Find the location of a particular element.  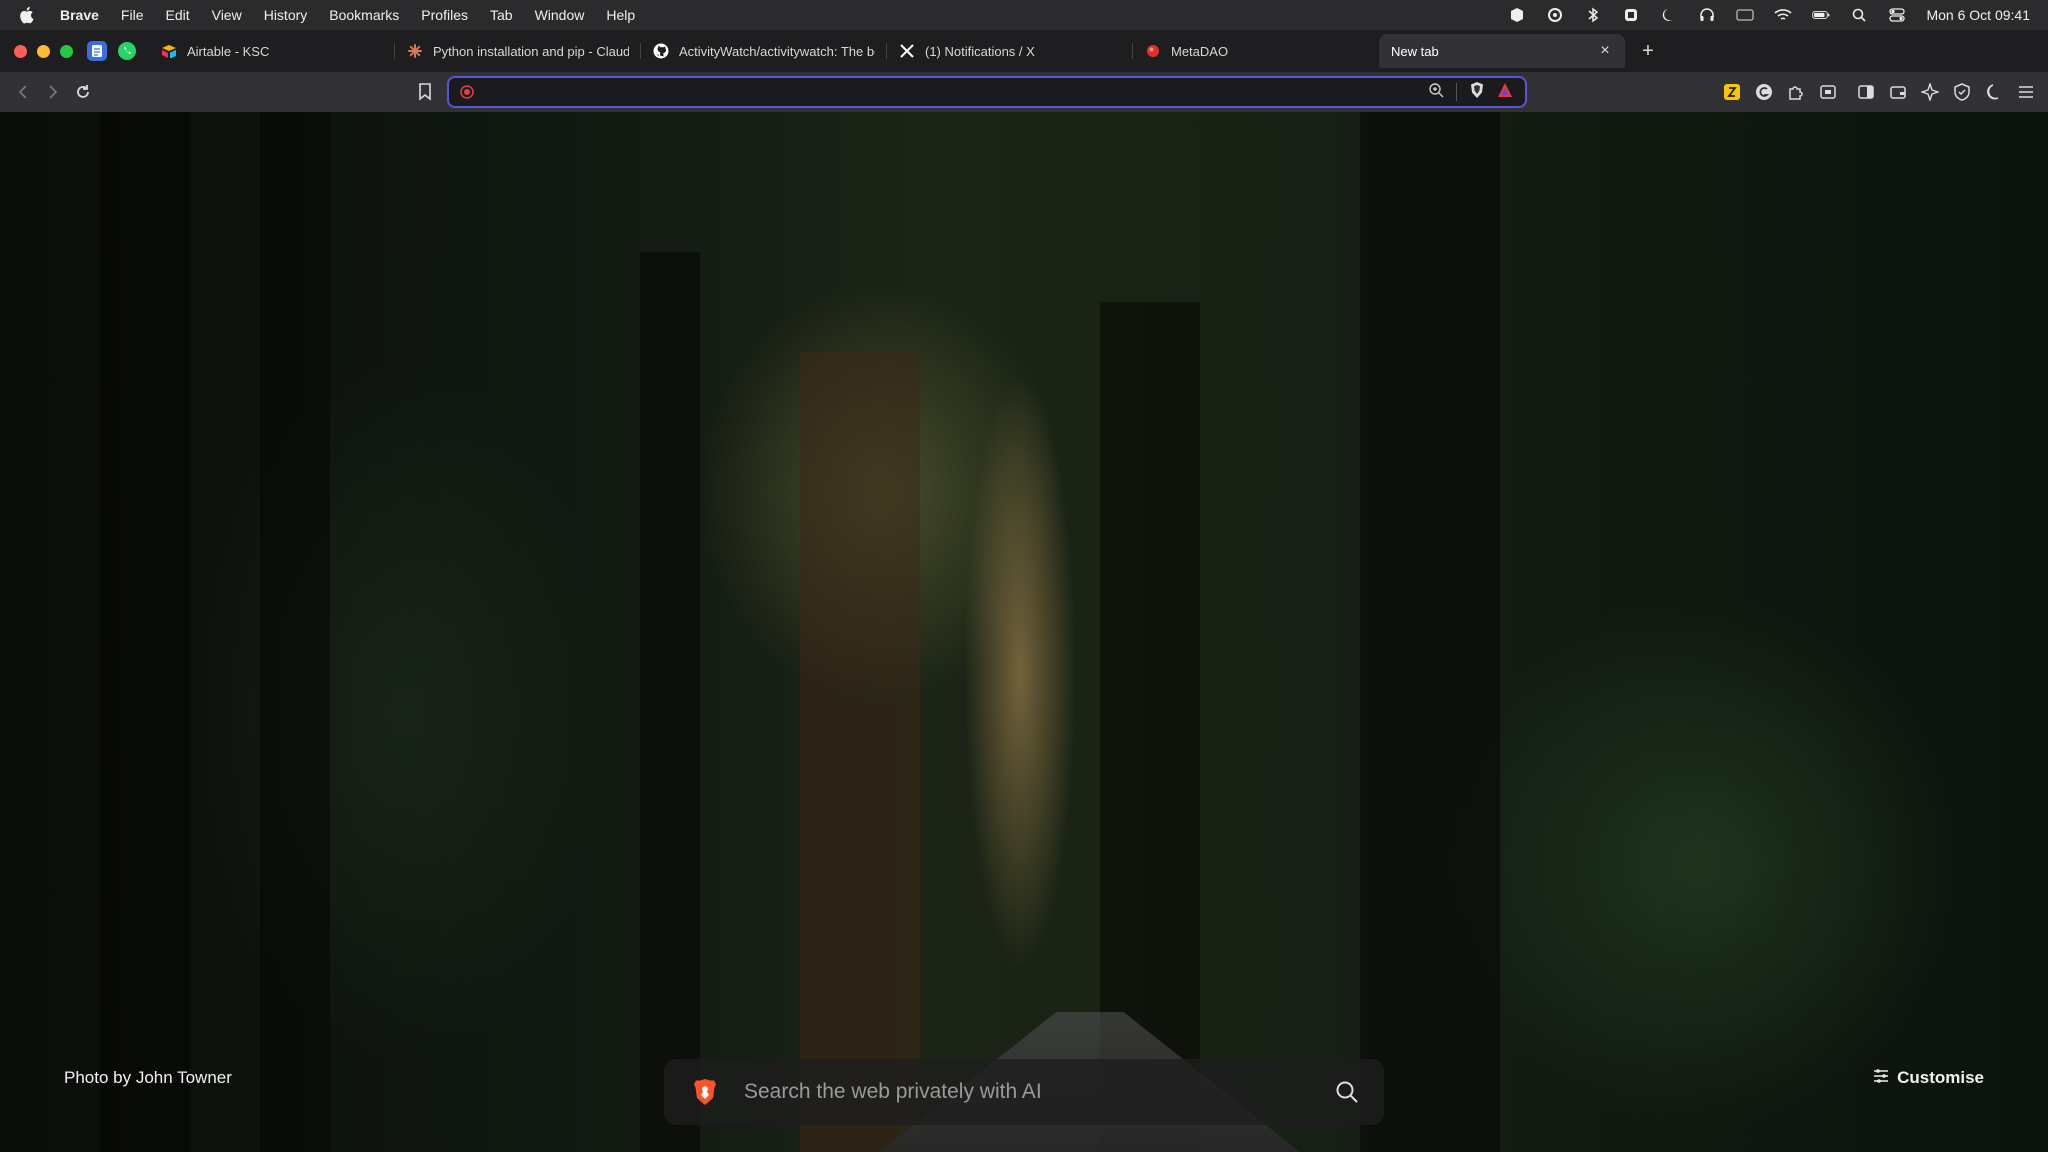

tab-github: ActivityWatch/activitywatch: The best is located at coordinates (764, 51).